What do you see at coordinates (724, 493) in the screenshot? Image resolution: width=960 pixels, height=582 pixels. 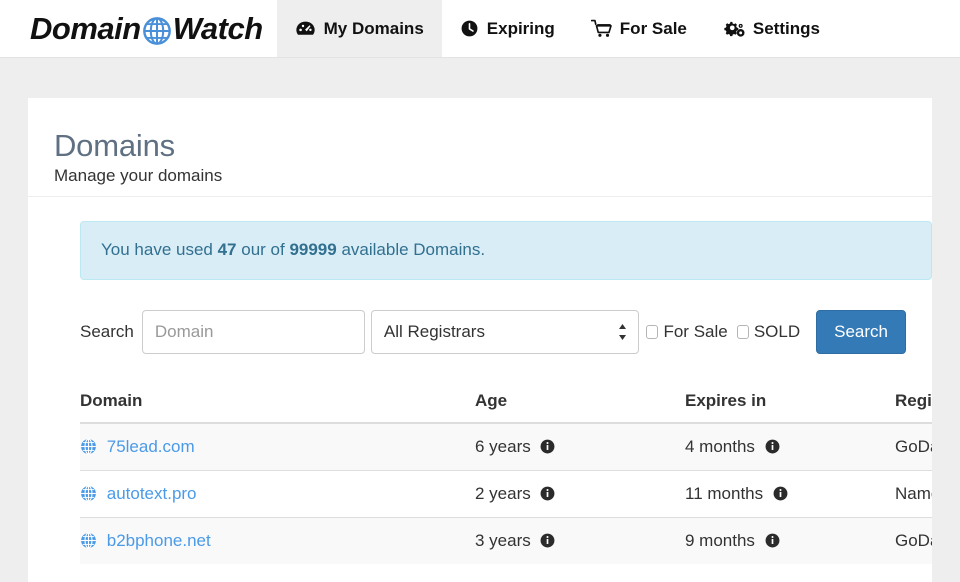 I see `expires-value: 11 months` at bounding box center [724, 493].